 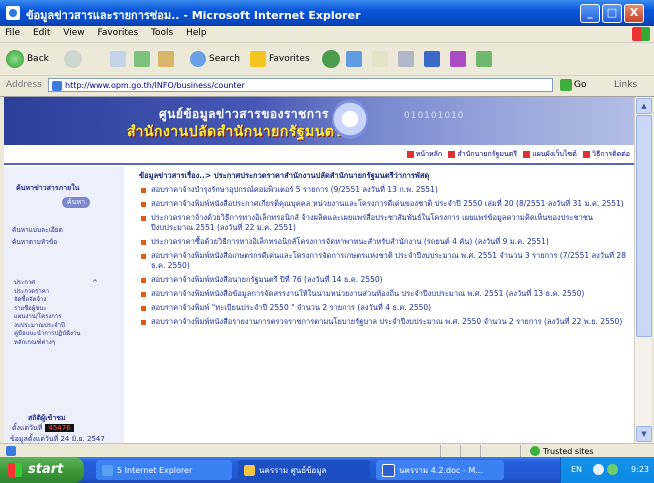 What do you see at coordinates (117, 32) in the screenshot?
I see `menu-favorites: Favorites` at bounding box center [117, 32].